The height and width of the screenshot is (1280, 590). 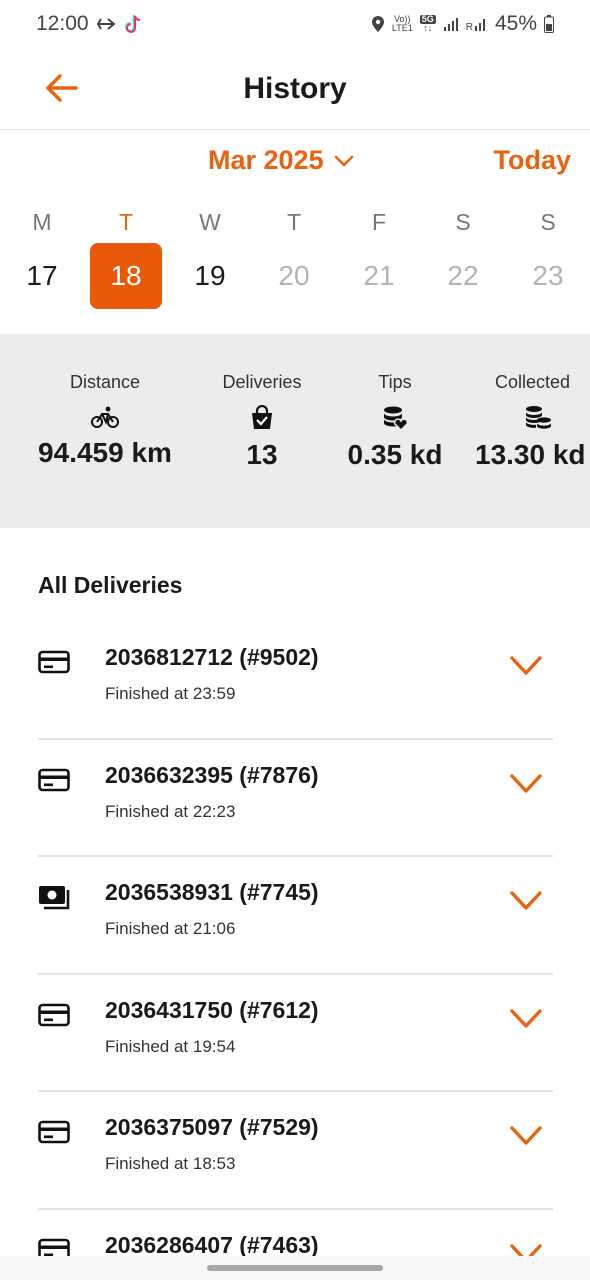 I want to click on finished-time: Finished at 23:59, so click(x=170, y=693).